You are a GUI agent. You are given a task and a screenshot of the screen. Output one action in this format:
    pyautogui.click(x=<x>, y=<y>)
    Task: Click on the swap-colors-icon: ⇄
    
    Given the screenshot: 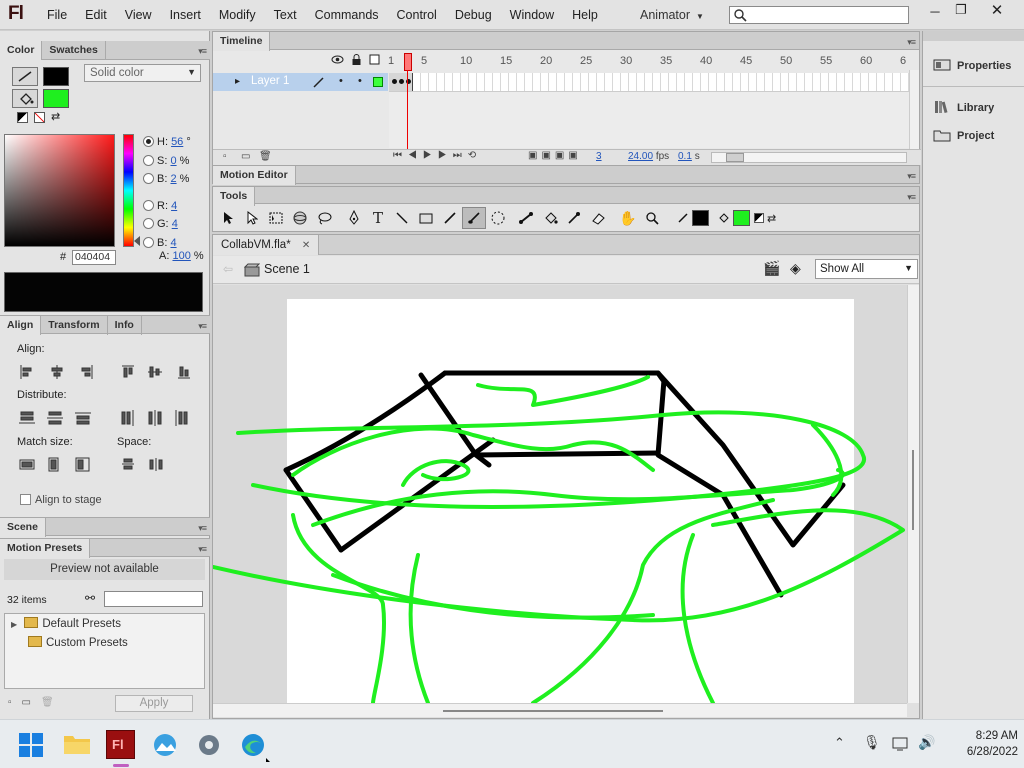 What is the action you would take?
    pyautogui.click(x=55, y=117)
    